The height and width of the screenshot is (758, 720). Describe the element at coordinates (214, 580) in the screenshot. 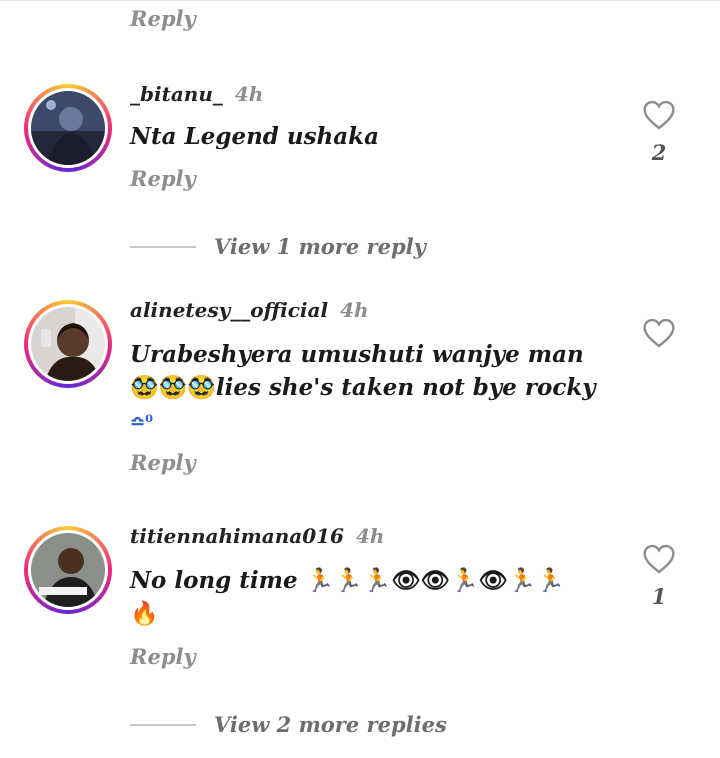

I see `comment-text-main: No long time` at that location.